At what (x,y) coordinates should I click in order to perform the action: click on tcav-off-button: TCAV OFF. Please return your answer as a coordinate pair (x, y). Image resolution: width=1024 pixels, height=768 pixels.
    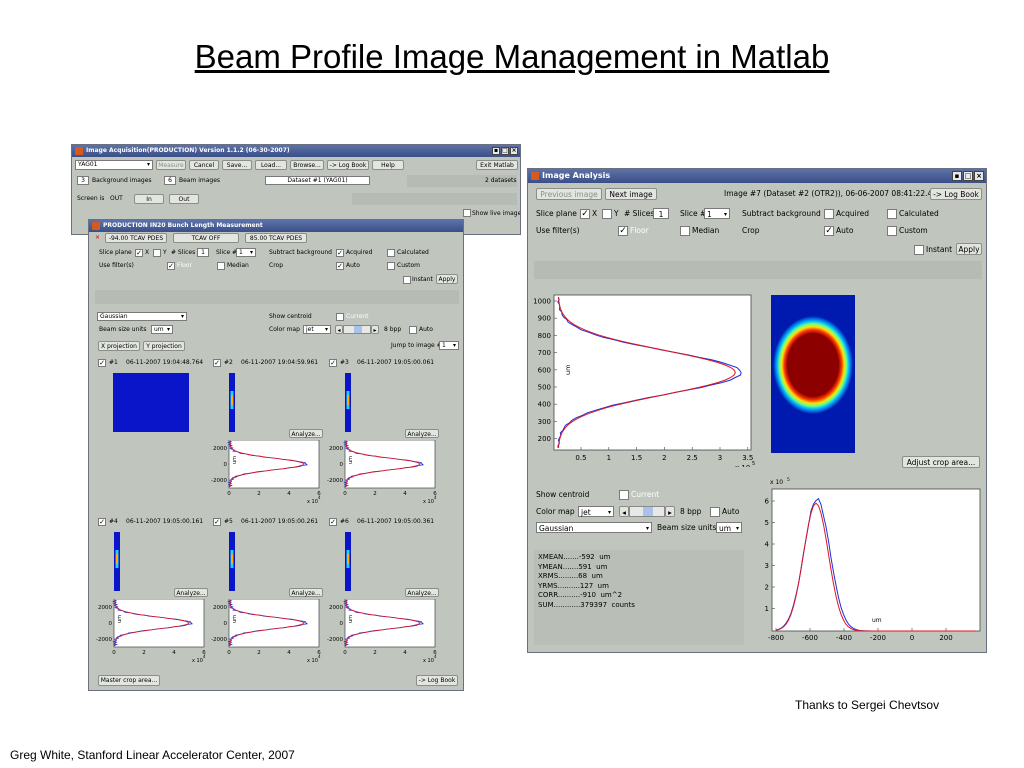
    Looking at the image, I should click on (206, 238).